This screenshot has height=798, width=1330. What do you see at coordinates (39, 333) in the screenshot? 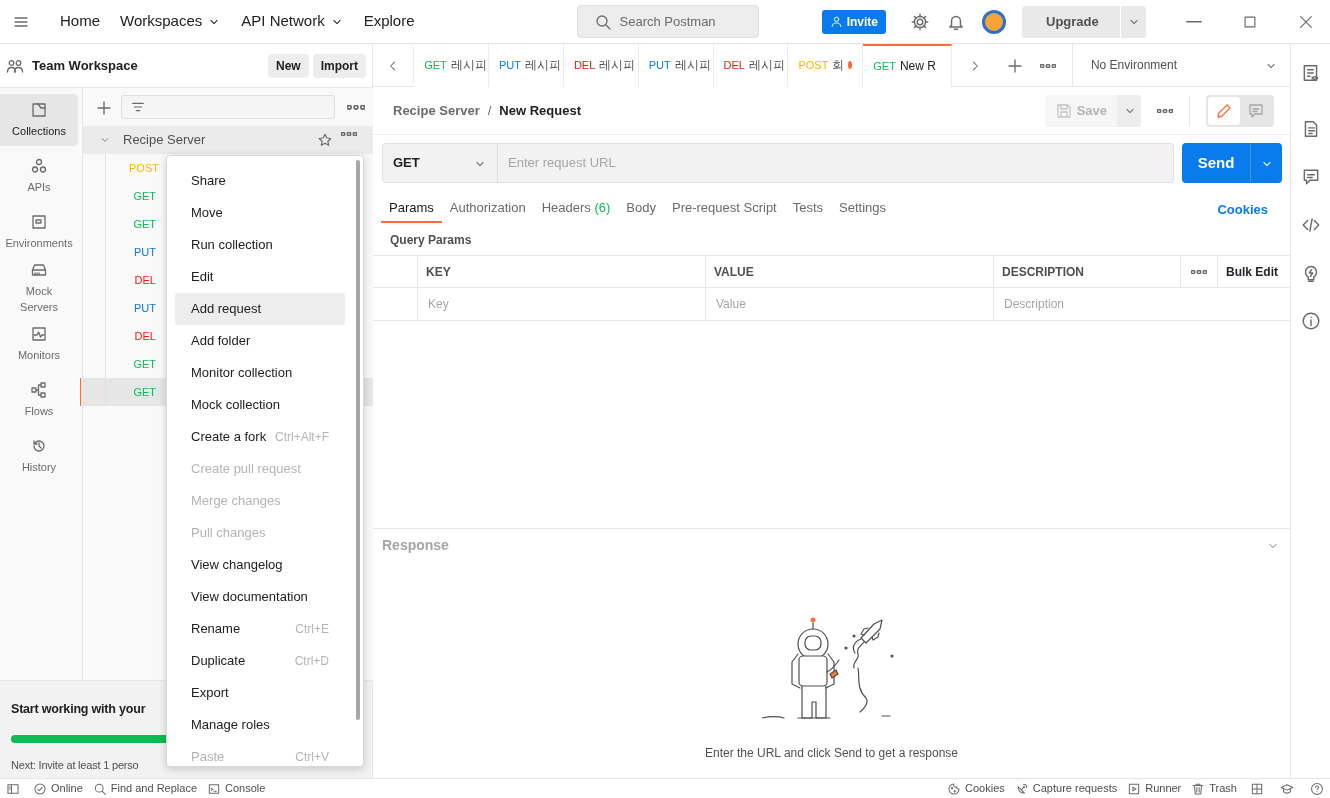
I see `monitor-icon` at bounding box center [39, 333].